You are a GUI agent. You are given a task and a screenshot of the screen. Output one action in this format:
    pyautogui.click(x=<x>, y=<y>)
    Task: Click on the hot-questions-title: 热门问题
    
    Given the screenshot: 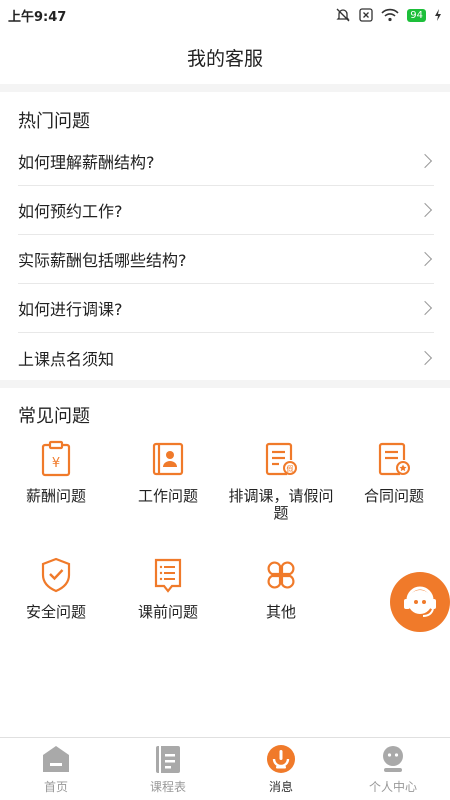 What is the action you would take?
    pyautogui.click(x=54, y=121)
    